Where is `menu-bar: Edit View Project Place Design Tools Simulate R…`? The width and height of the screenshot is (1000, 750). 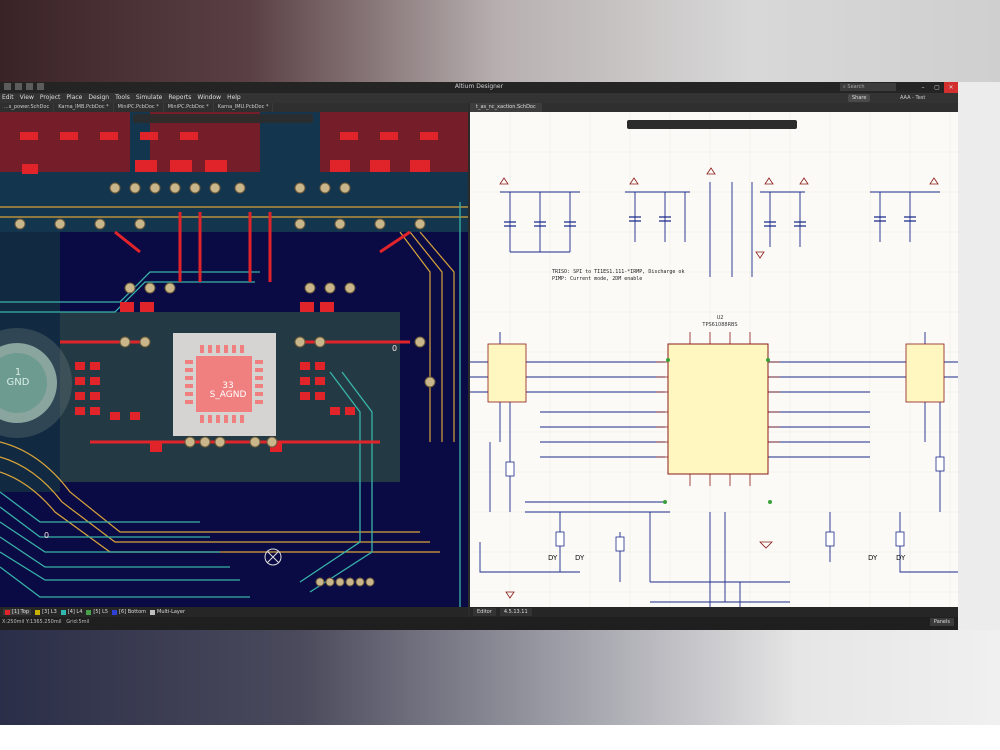
menu-bar: Edit View Project Place Design Tools Simulate R… is located at coordinates (479, 98).